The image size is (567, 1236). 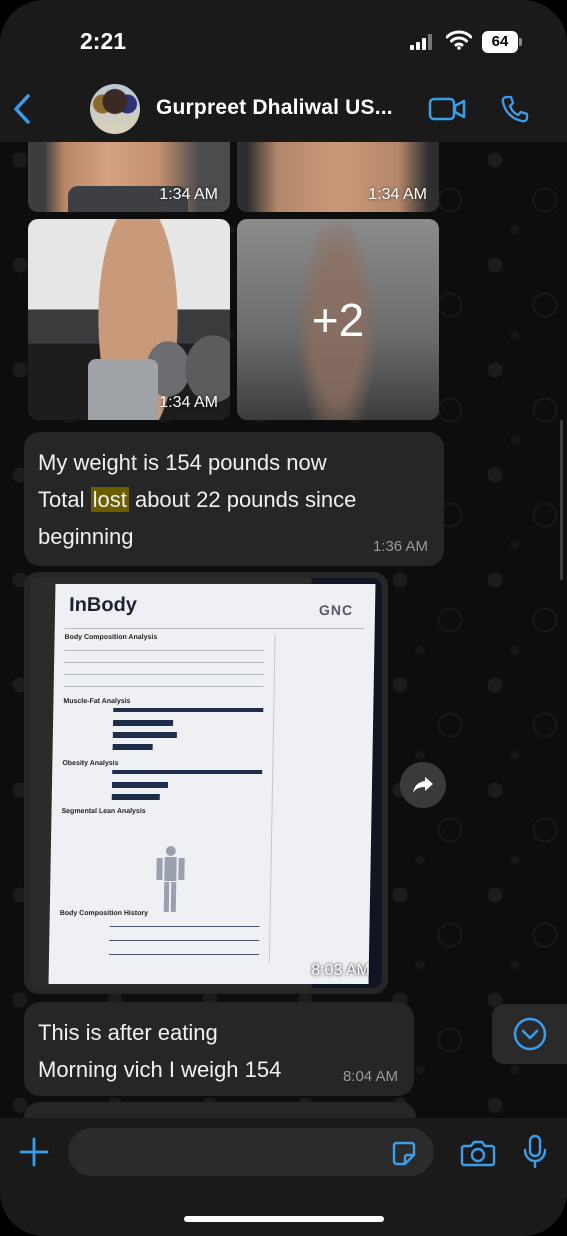 What do you see at coordinates (316, 799) in the screenshot?
I see `report-side-column` at bounding box center [316, 799].